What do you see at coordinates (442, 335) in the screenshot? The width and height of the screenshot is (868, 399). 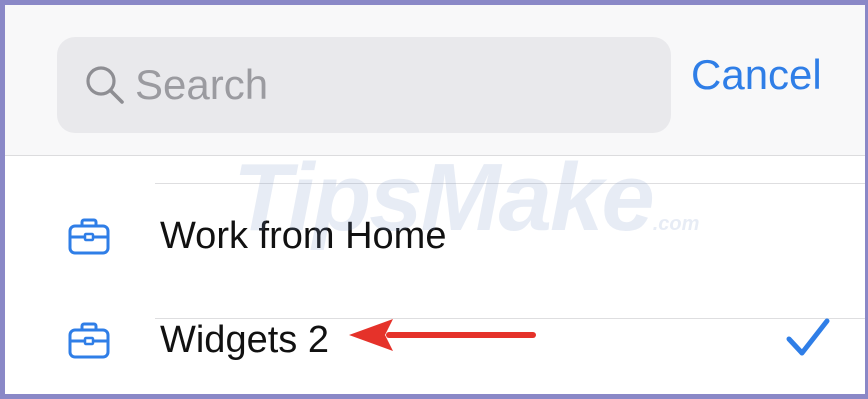 I see `annotation-arrow-icon` at bounding box center [442, 335].